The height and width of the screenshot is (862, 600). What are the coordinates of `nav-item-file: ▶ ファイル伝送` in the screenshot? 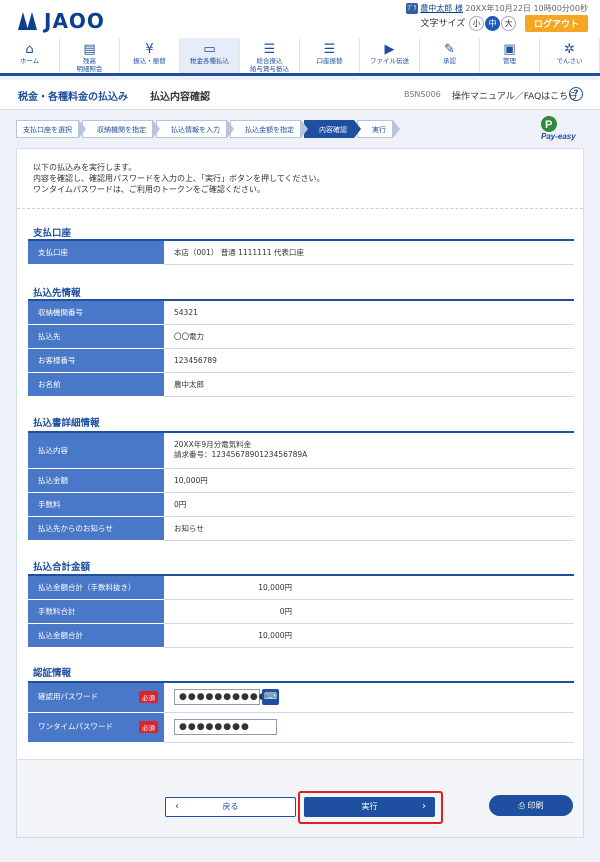 It's located at (390, 55).